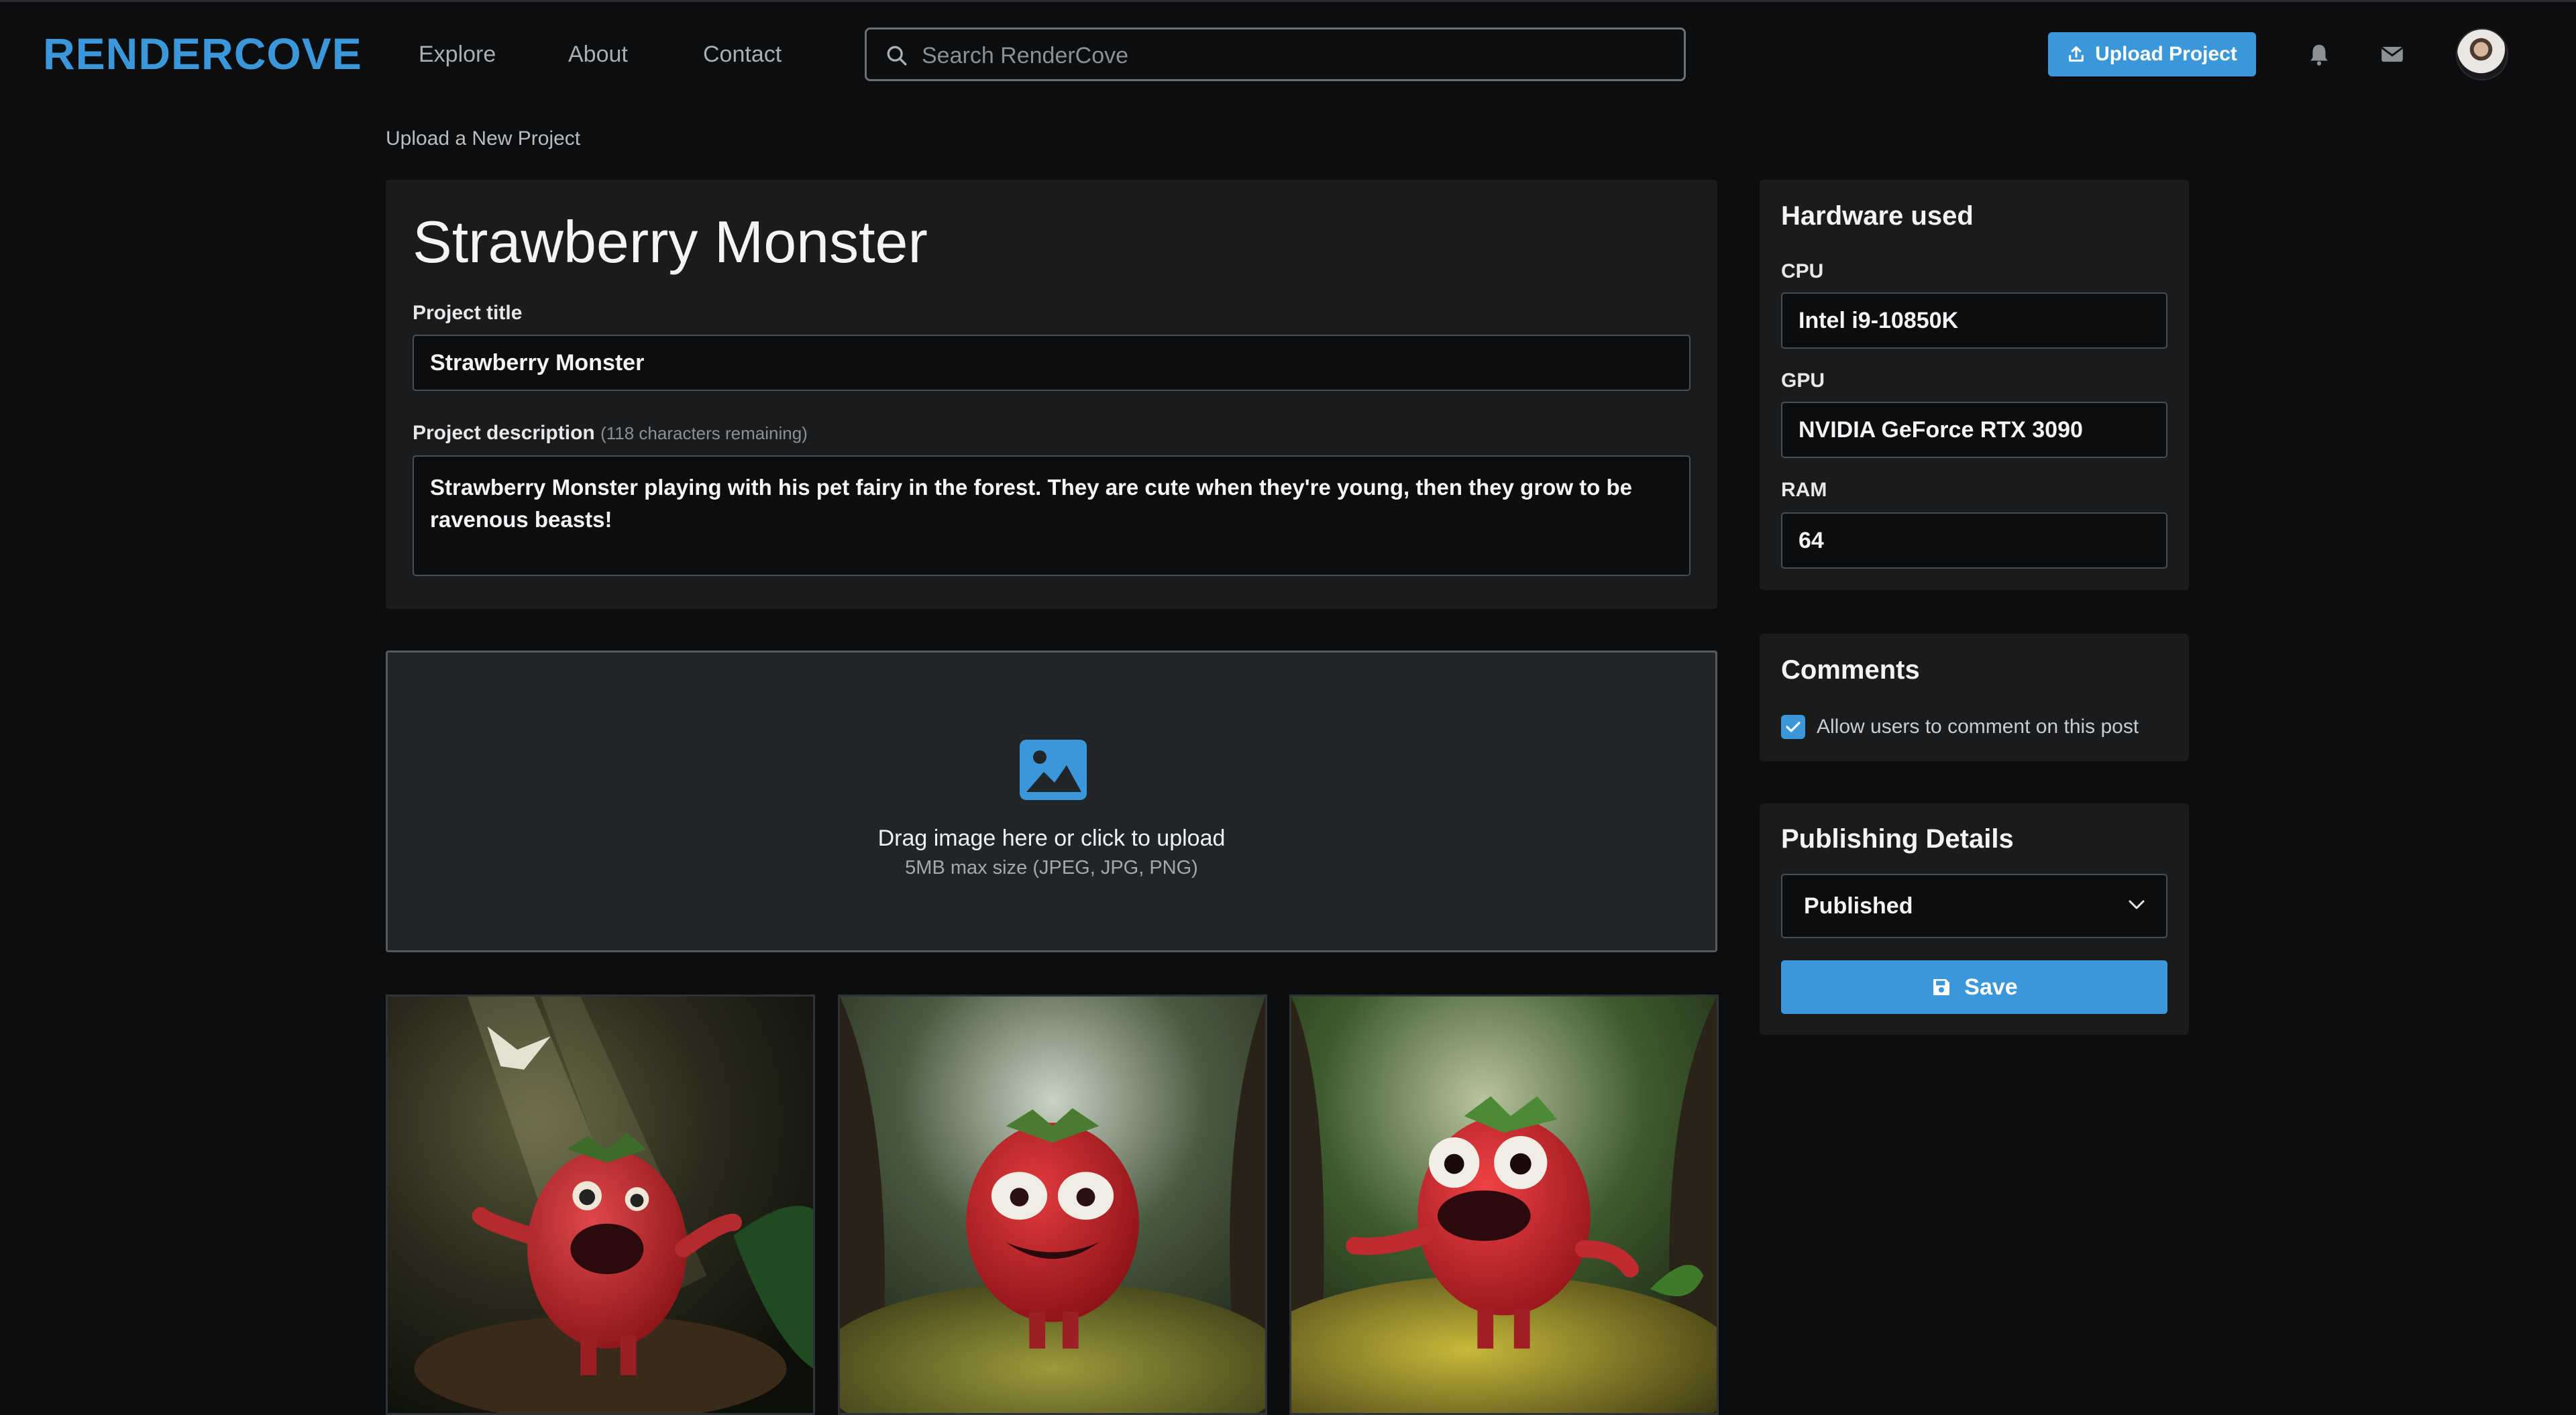  I want to click on save-button: Save, so click(1974, 987).